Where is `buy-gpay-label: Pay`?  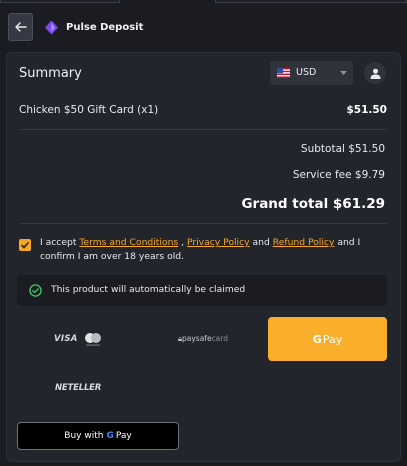 buy-gpay-label: Pay is located at coordinates (123, 436).